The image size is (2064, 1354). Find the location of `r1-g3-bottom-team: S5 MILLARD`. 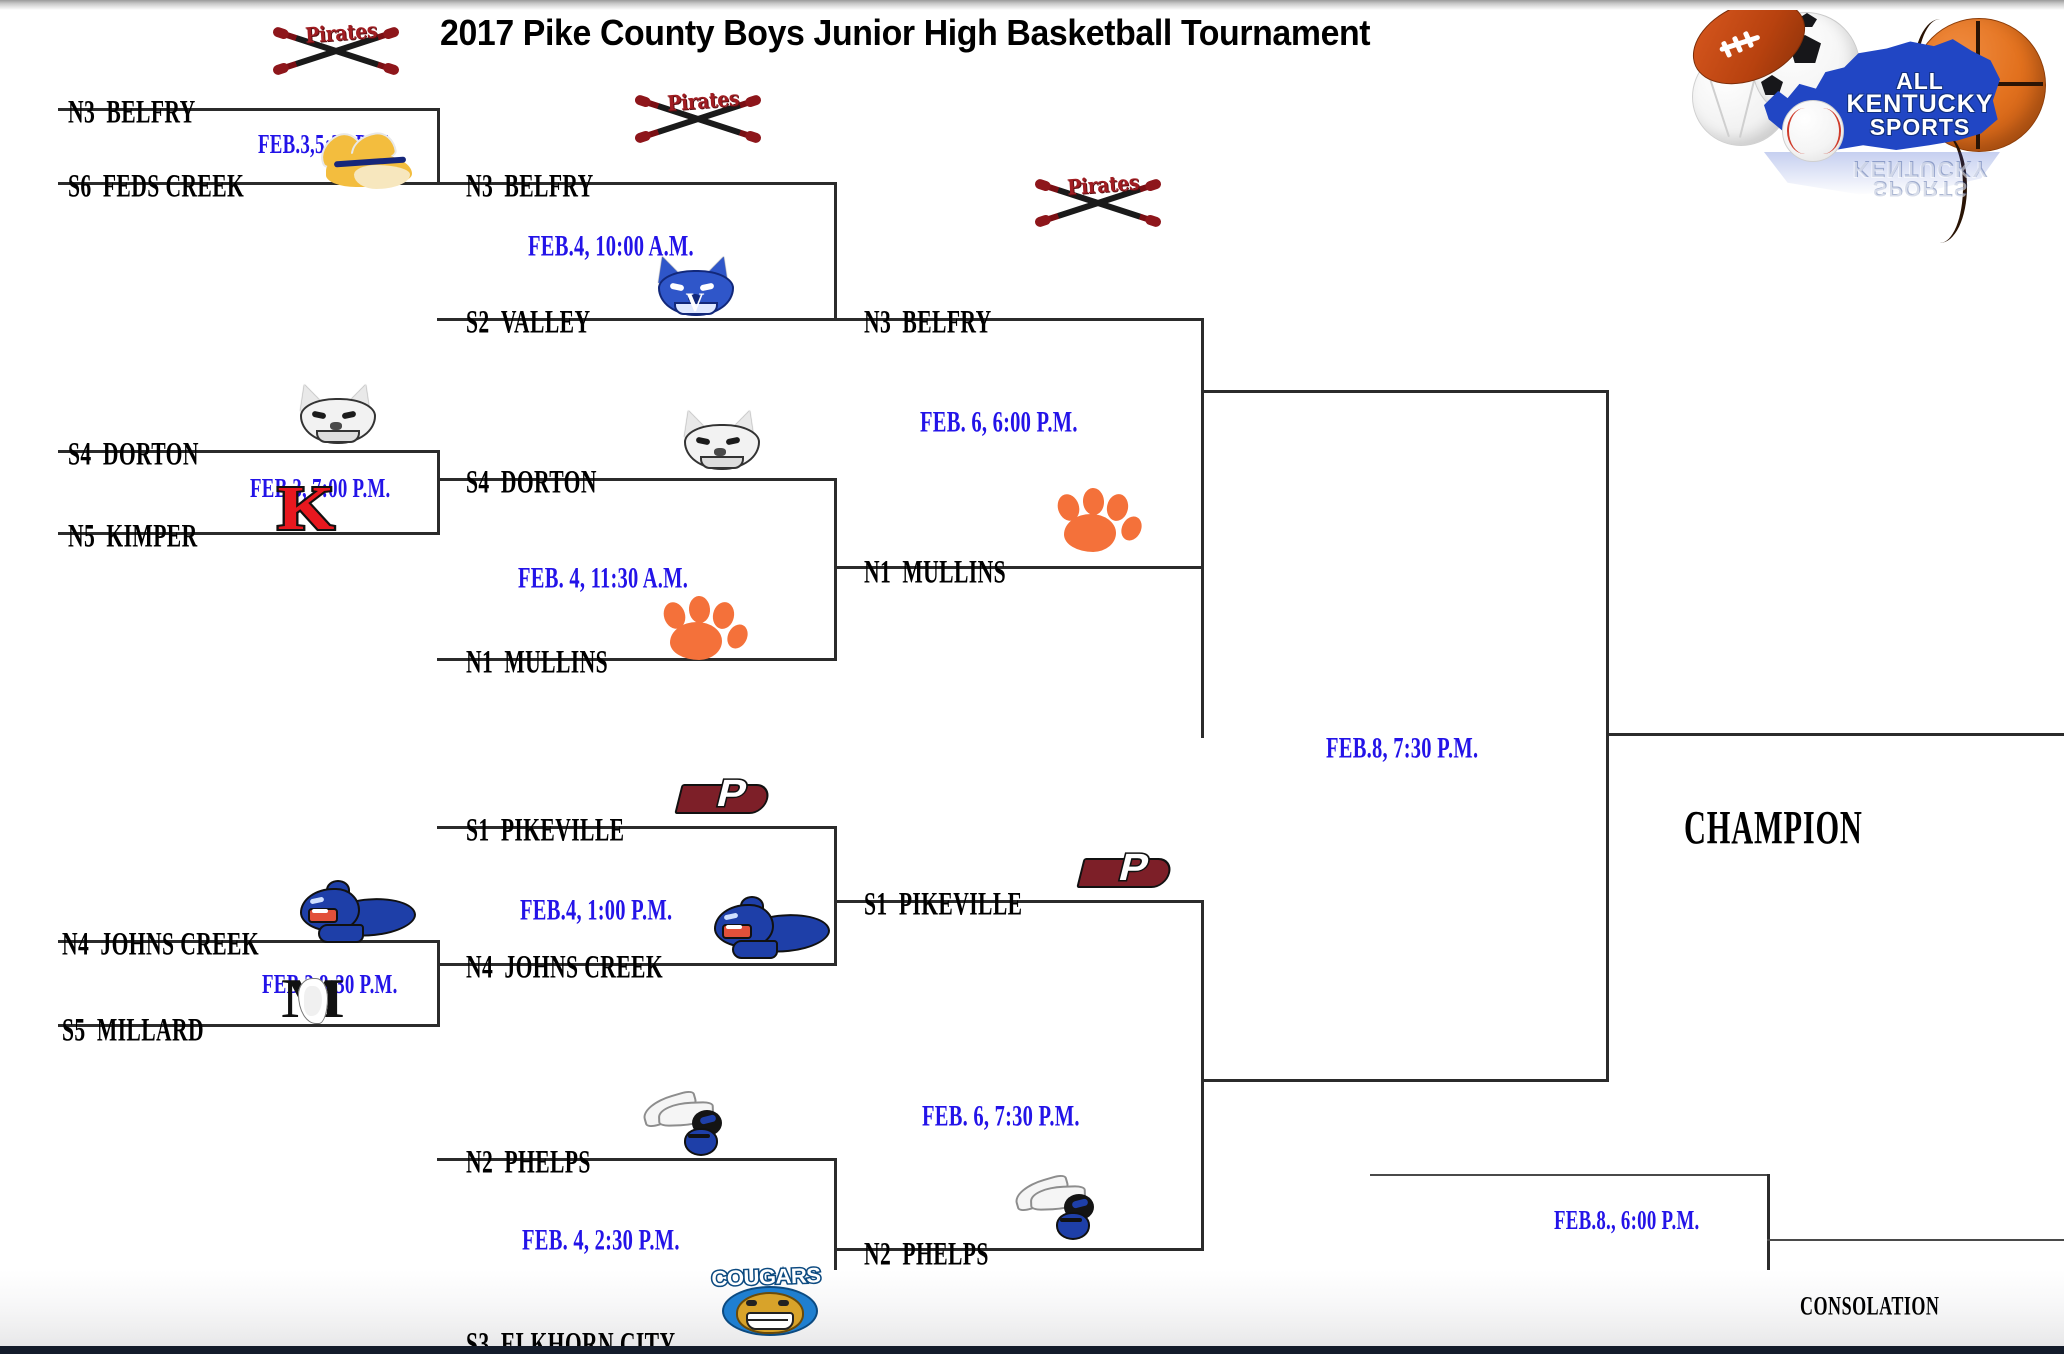

r1-g3-bottom-team: S5 MILLARD is located at coordinates (133, 1030).